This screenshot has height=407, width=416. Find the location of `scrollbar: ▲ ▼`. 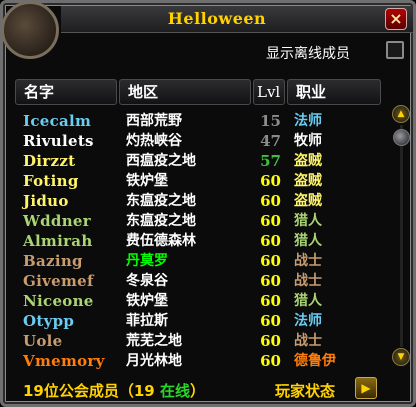

scrollbar: ▲ ▼ is located at coordinates (402, 236).